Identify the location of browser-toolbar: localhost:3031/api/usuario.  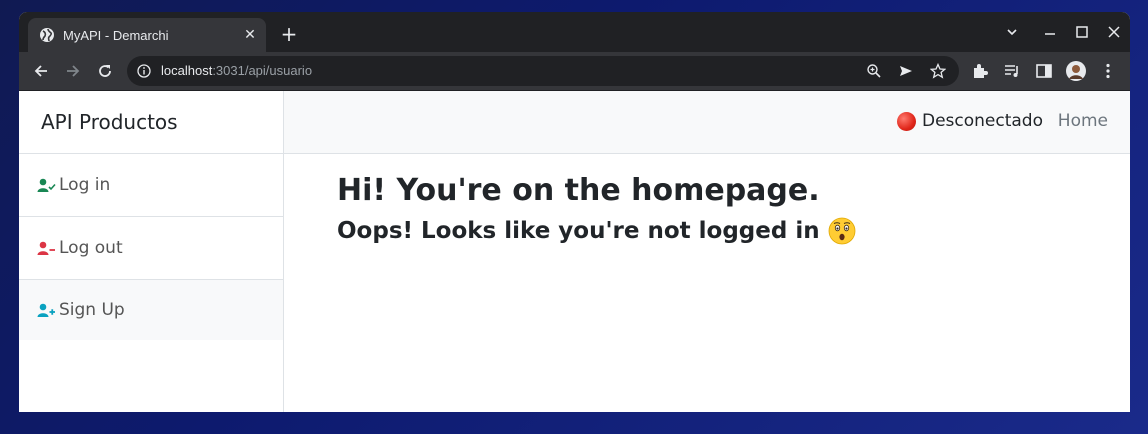
(574, 71).